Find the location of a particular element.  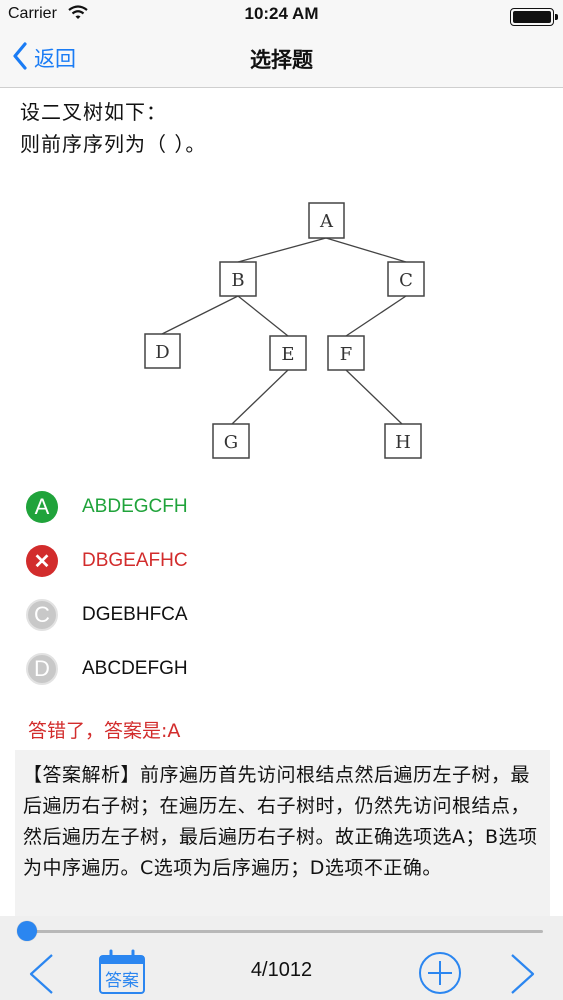

add-button is located at coordinates (440, 975).